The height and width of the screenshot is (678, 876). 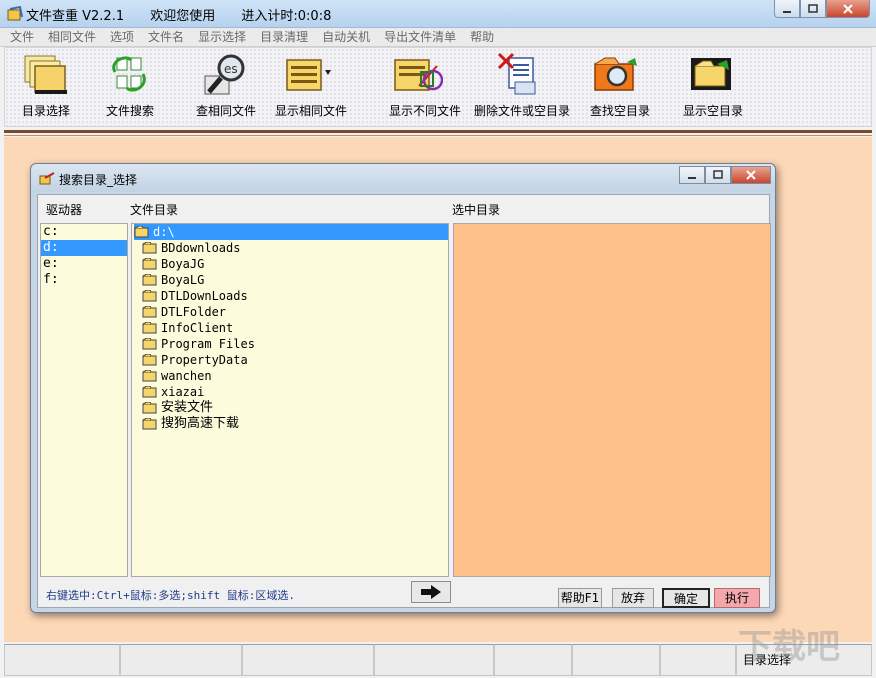 What do you see at coordinates (208, 344) in the screenshot?
I see `dir-item-label: Program Files` at bounding box center [208, 344].